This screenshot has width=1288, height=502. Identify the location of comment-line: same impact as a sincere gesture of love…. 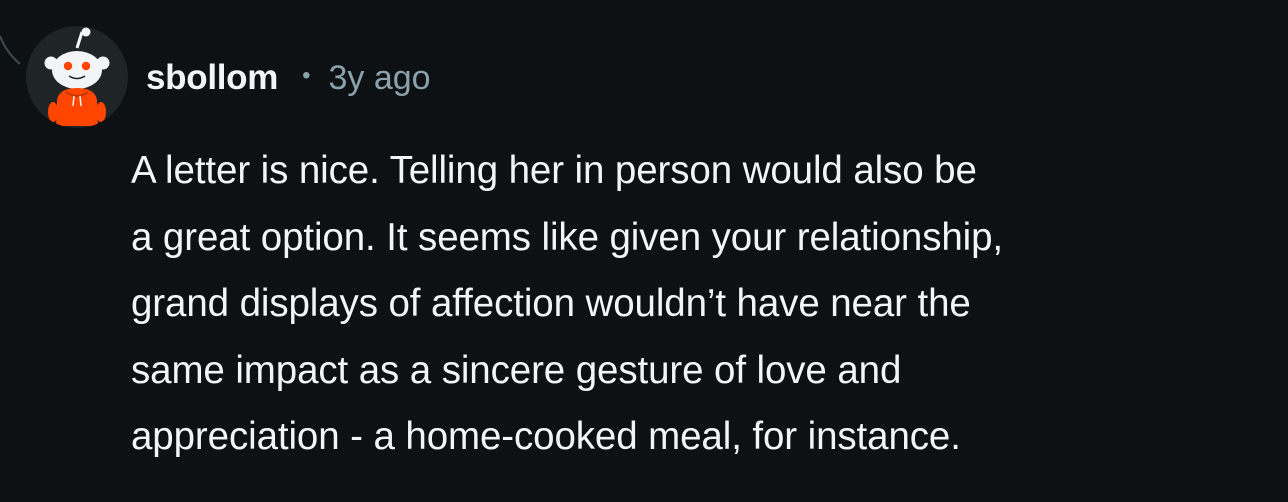
(516, 370).